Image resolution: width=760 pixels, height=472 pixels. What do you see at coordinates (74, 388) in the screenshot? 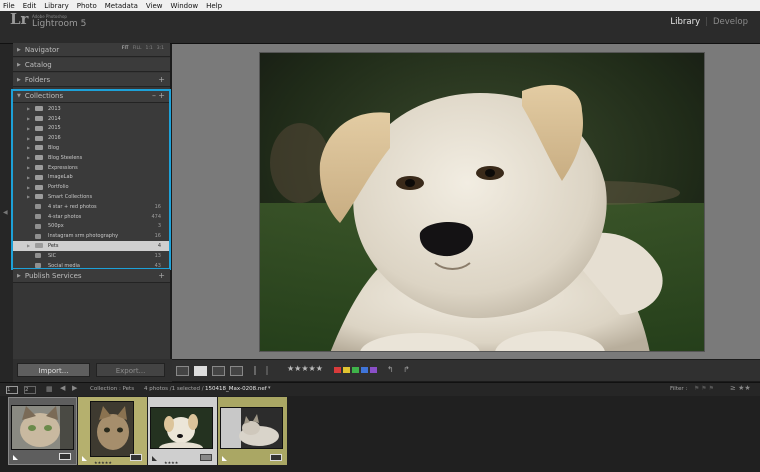
I see `forward-arrow-icon: ▶` at bounding box center [74, 388].